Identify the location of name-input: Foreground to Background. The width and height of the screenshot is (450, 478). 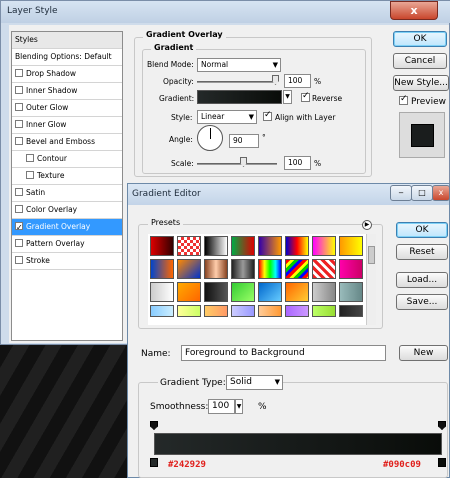
(283, 353).